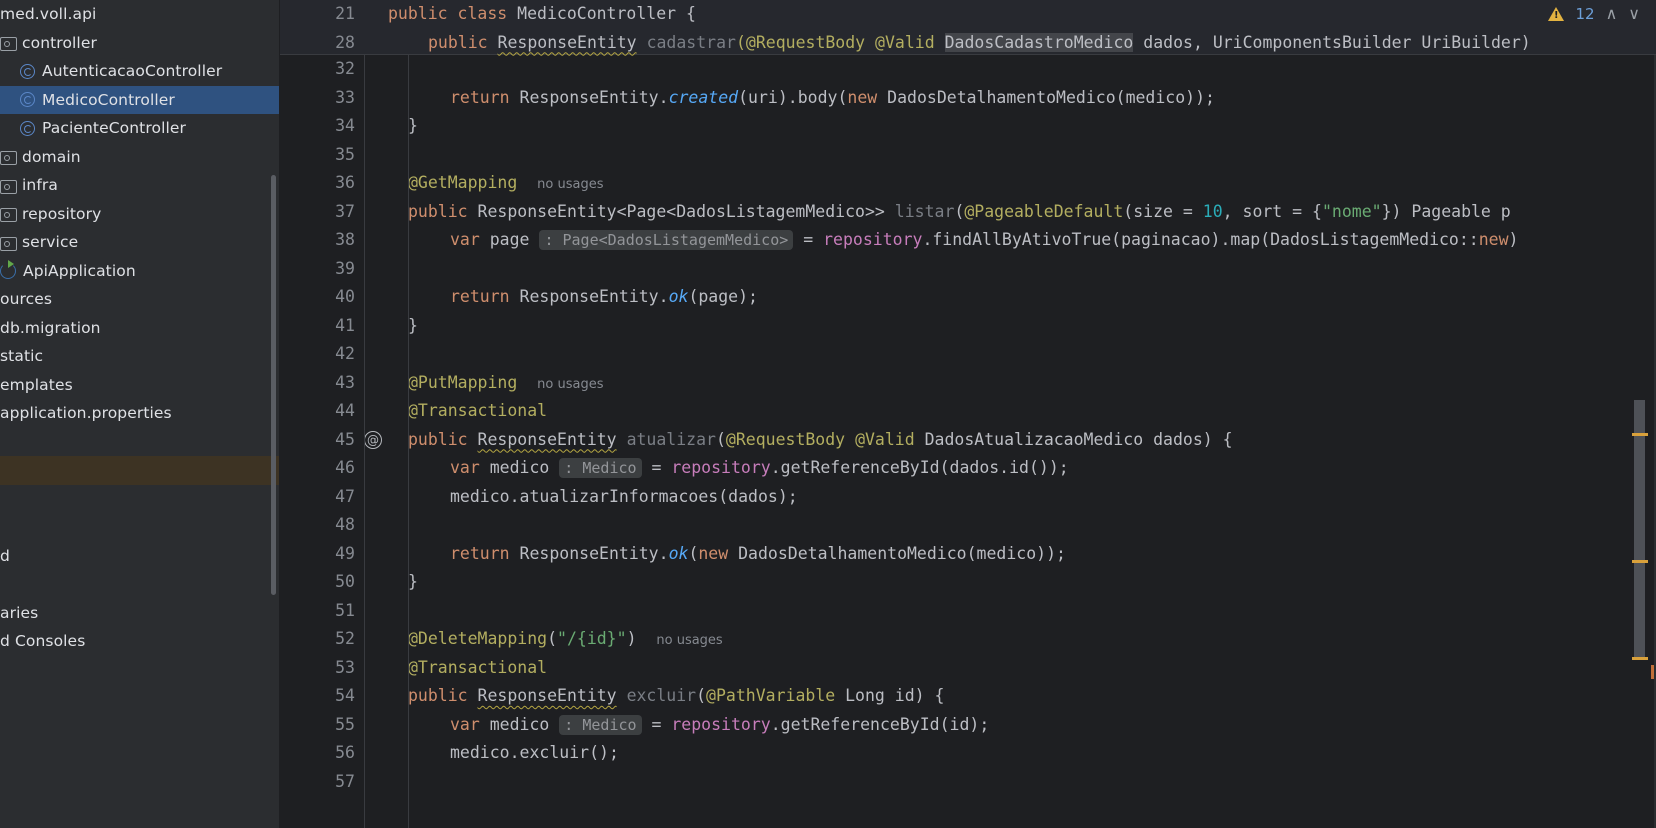  What do you see at coordinates (345, 638) in the screenshot?
I see `line-number: 52` at bounding box center [345, 638].